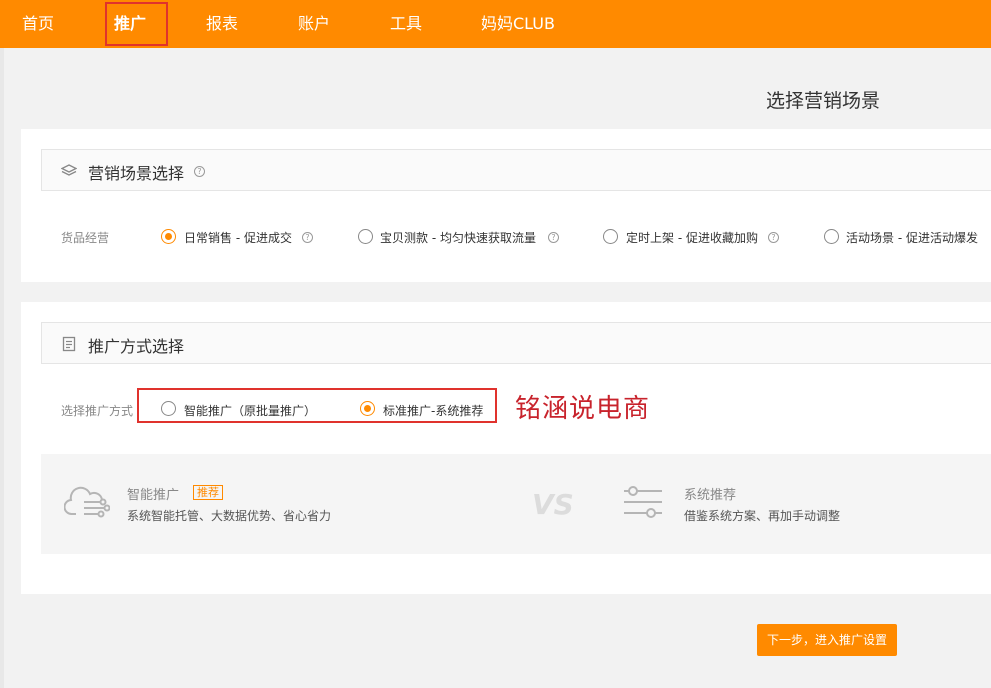 Image resolution: width=991 pixels, height=688 pixels. I want to click on smart-promotion-title: 智能推广, so click(153, 495).